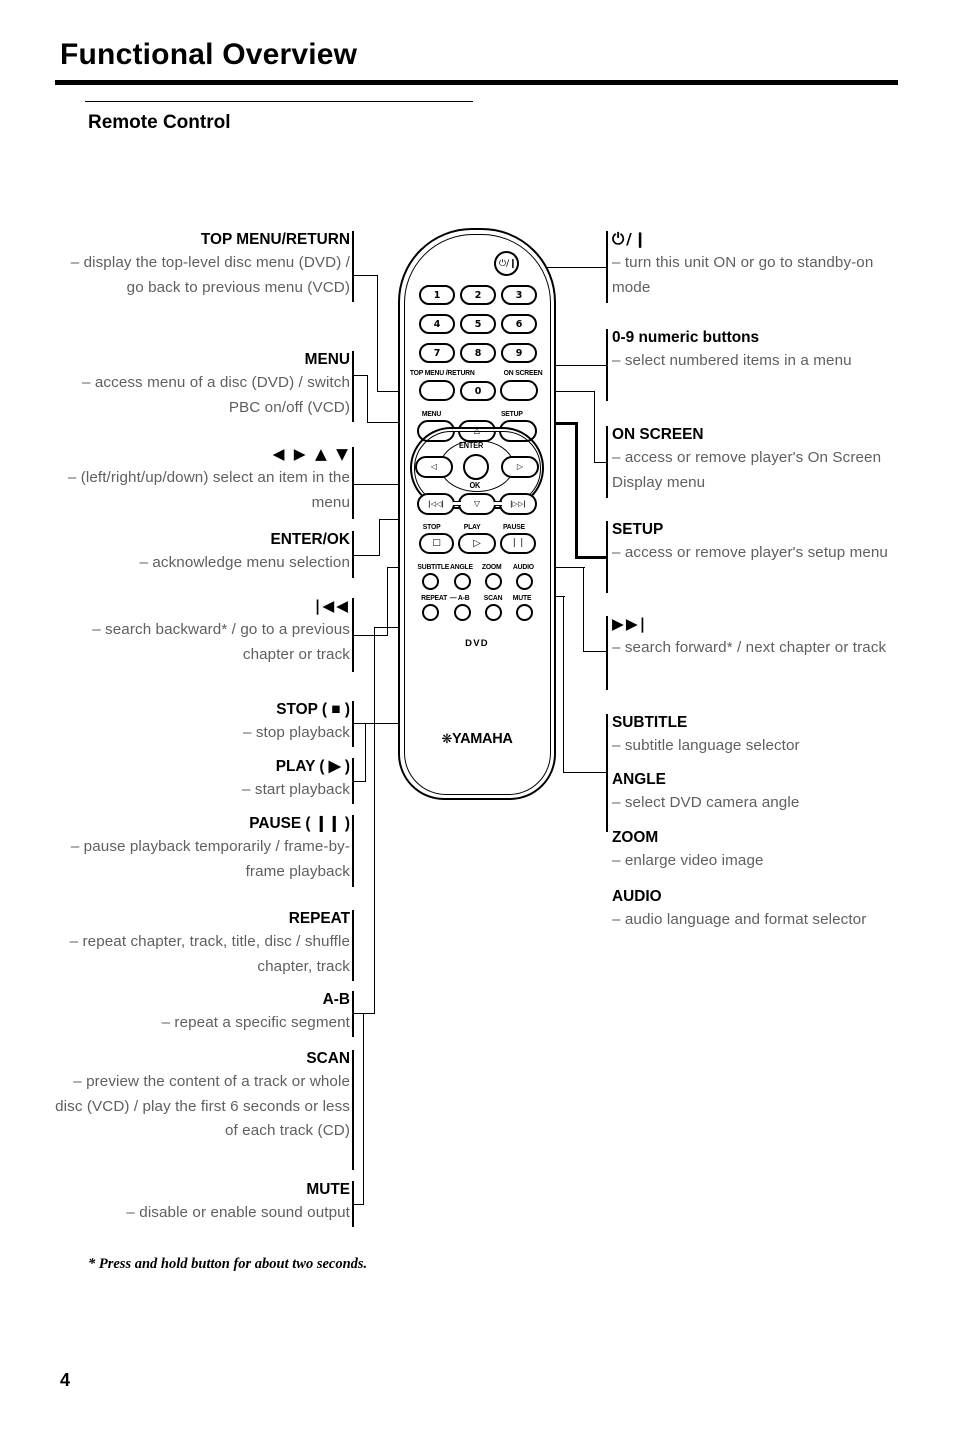  I want to click on callout-enter-ok: ENTER/OK – acknowledge menu selection, so click(203, 552).